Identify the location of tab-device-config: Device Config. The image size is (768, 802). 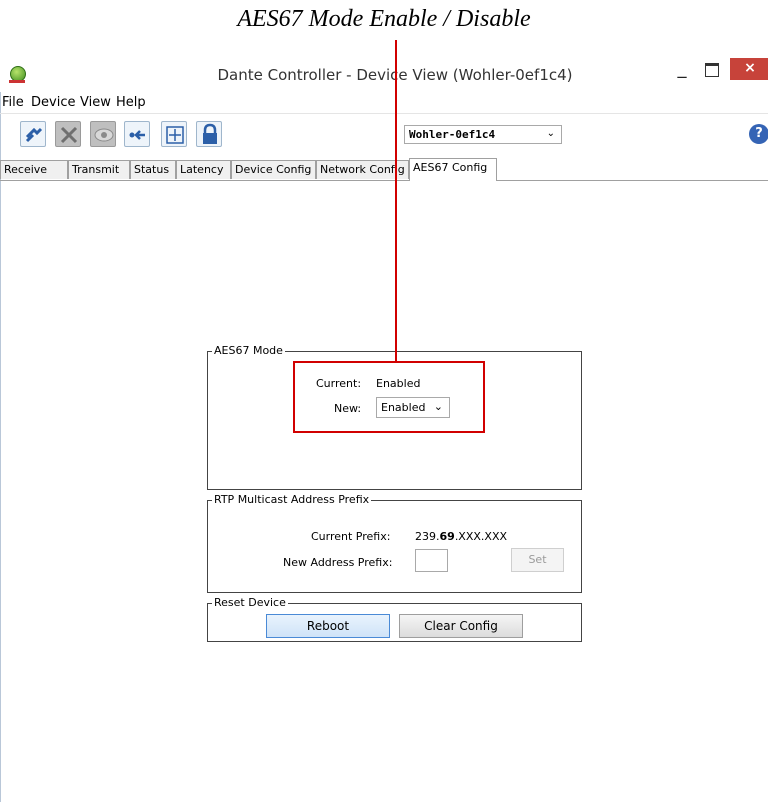
(273, 169).